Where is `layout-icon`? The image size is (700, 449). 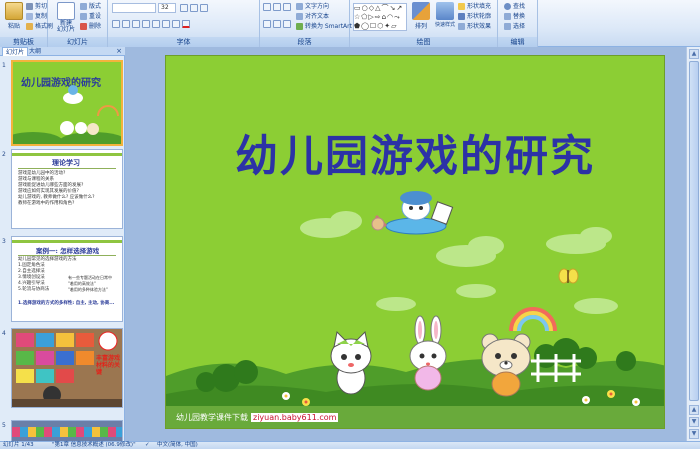 layout-icon is located at coordinates (83, 6).